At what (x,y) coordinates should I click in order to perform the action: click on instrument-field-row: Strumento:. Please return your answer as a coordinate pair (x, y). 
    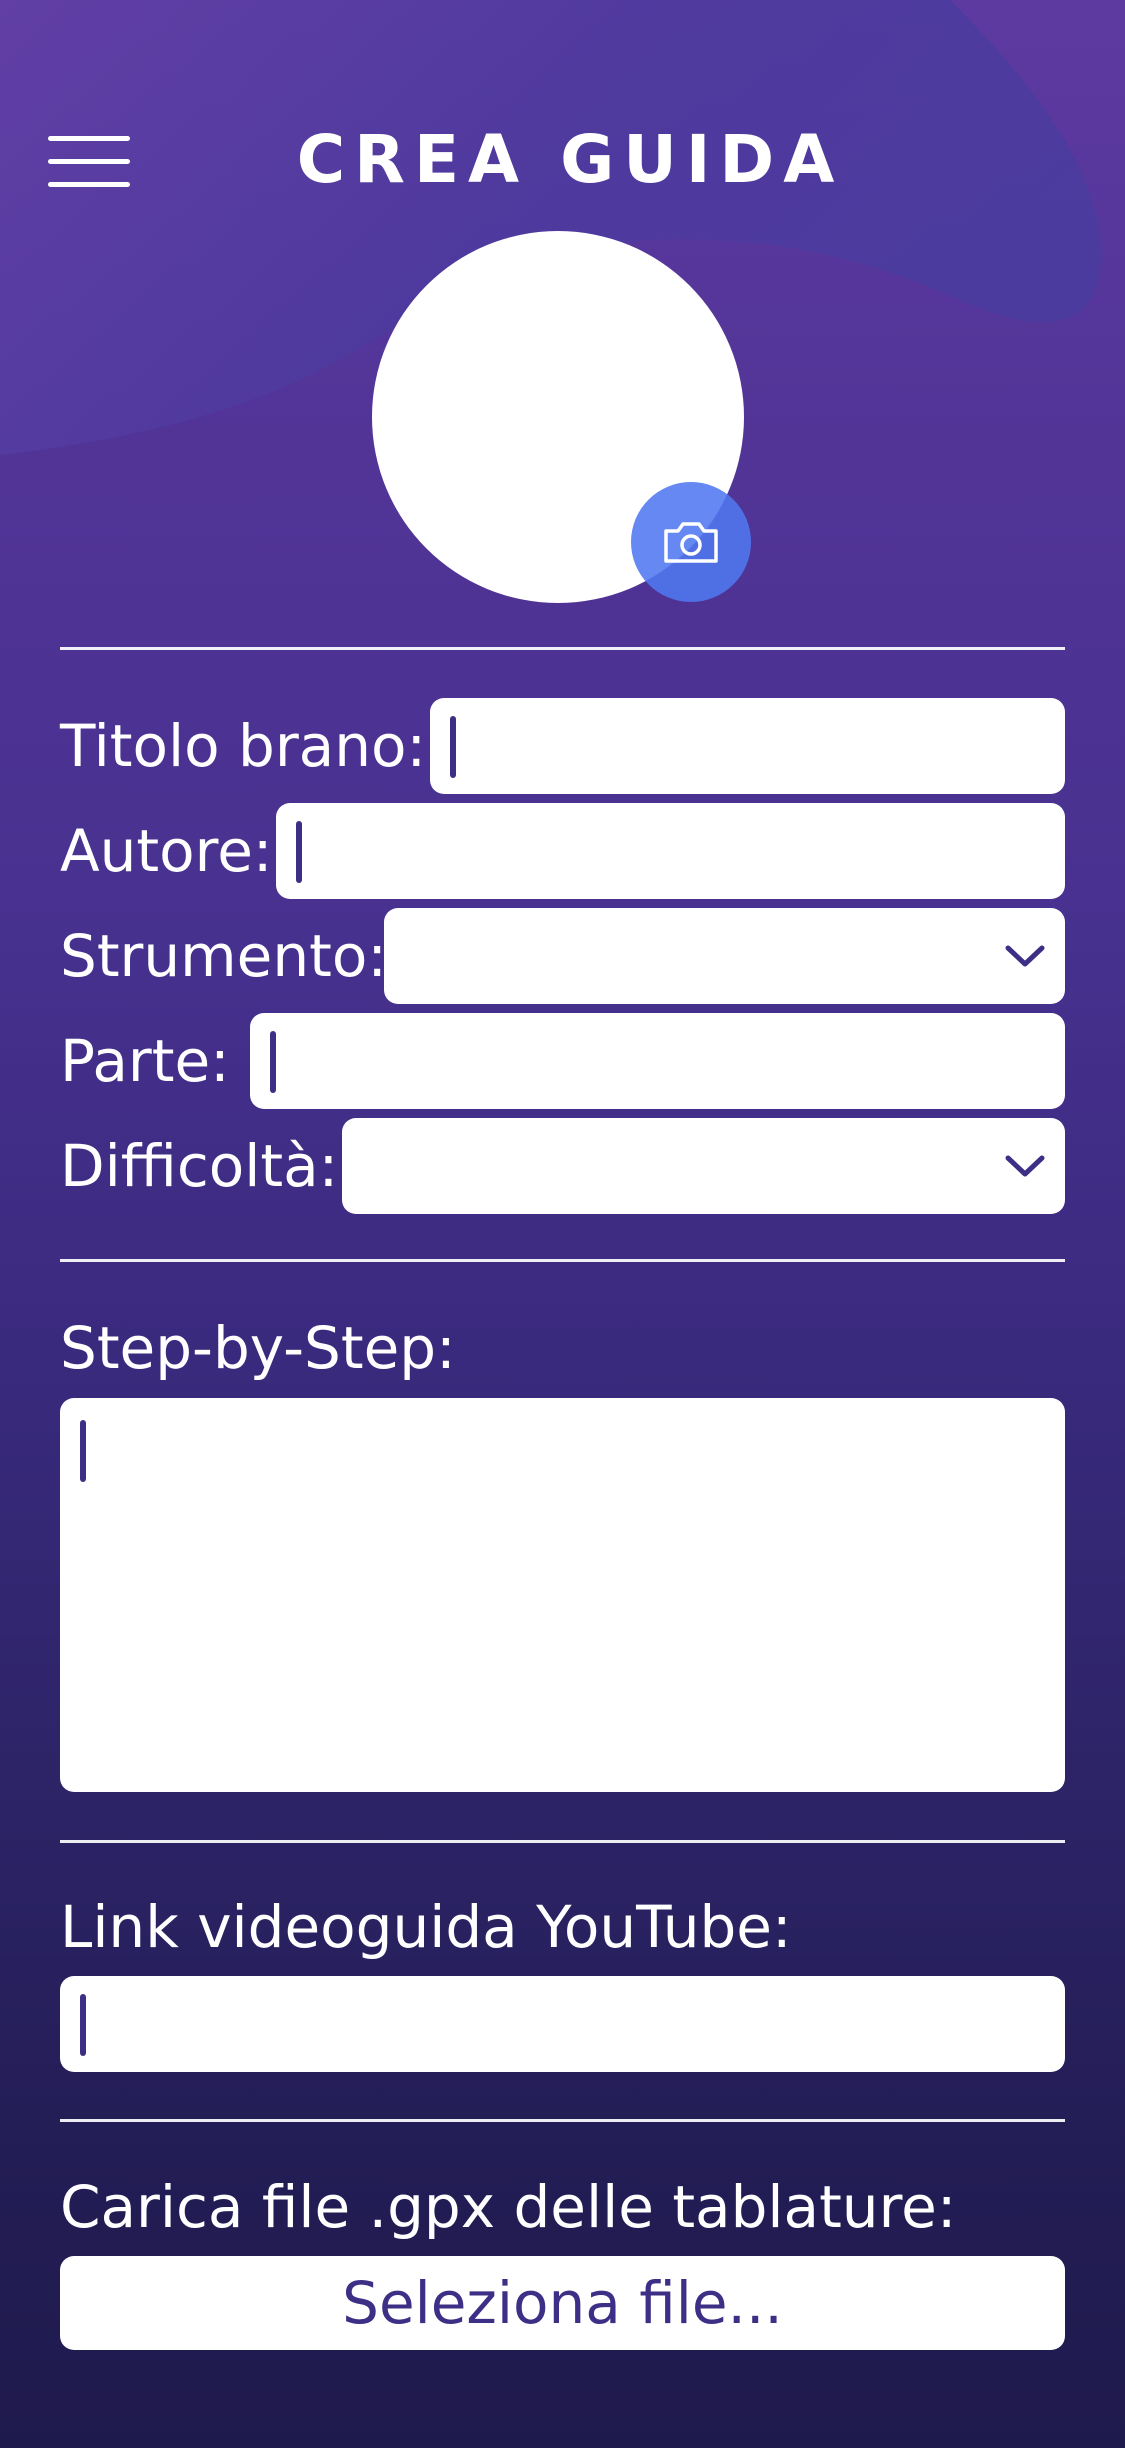
    Looking at the image, I should click on (562, 956).